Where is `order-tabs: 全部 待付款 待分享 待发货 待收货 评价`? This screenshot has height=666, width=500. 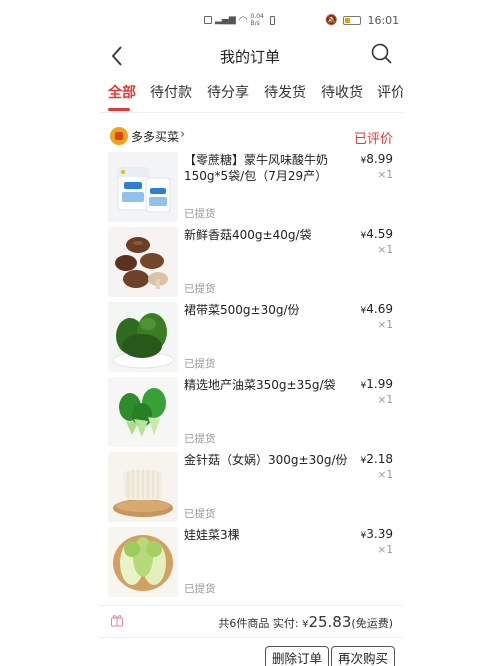 order-tabs: 全部 待付款 待分享 待发货 待收货 评价 is located at coordinates (251, 94).